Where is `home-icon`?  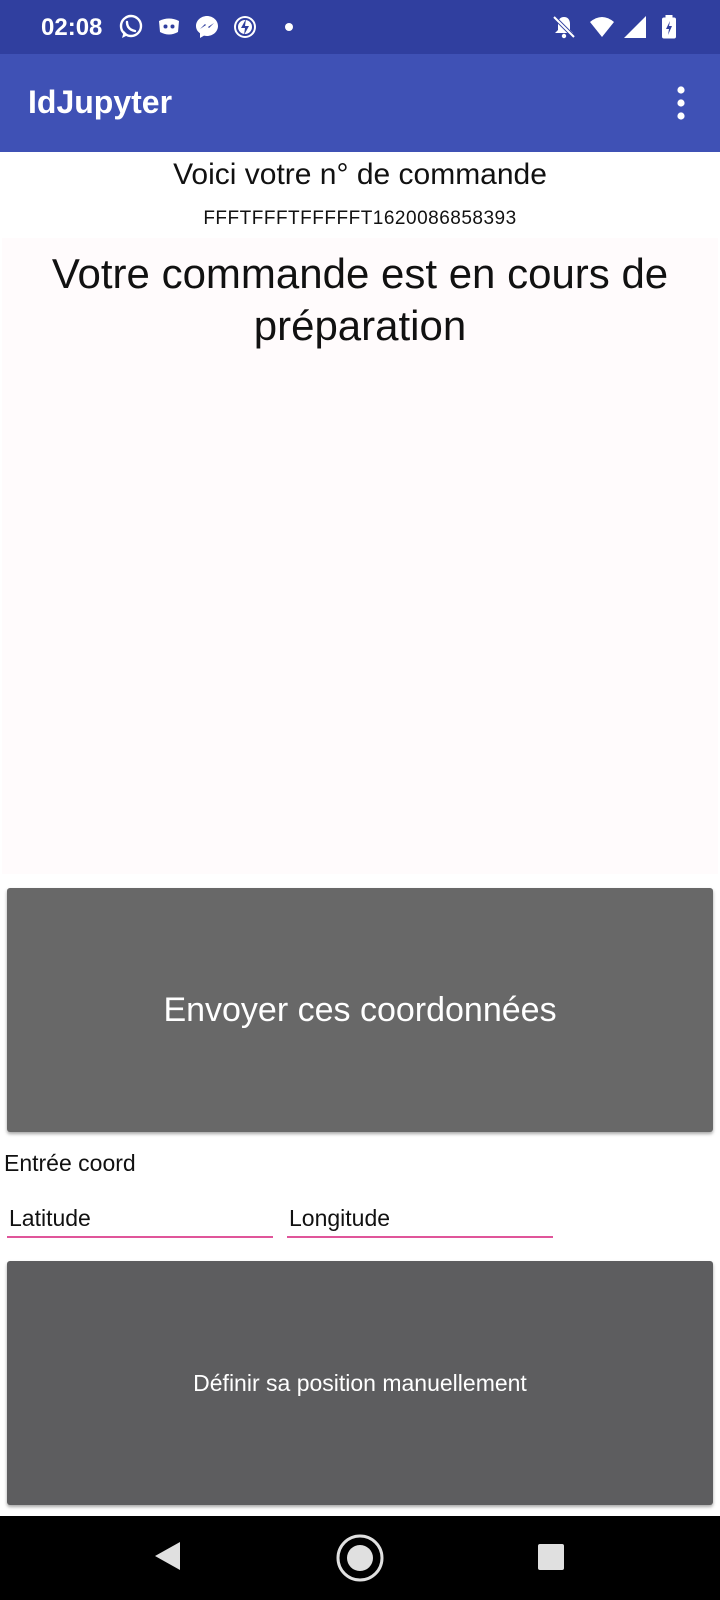 home-icon is located at coordinates (360, 1558).